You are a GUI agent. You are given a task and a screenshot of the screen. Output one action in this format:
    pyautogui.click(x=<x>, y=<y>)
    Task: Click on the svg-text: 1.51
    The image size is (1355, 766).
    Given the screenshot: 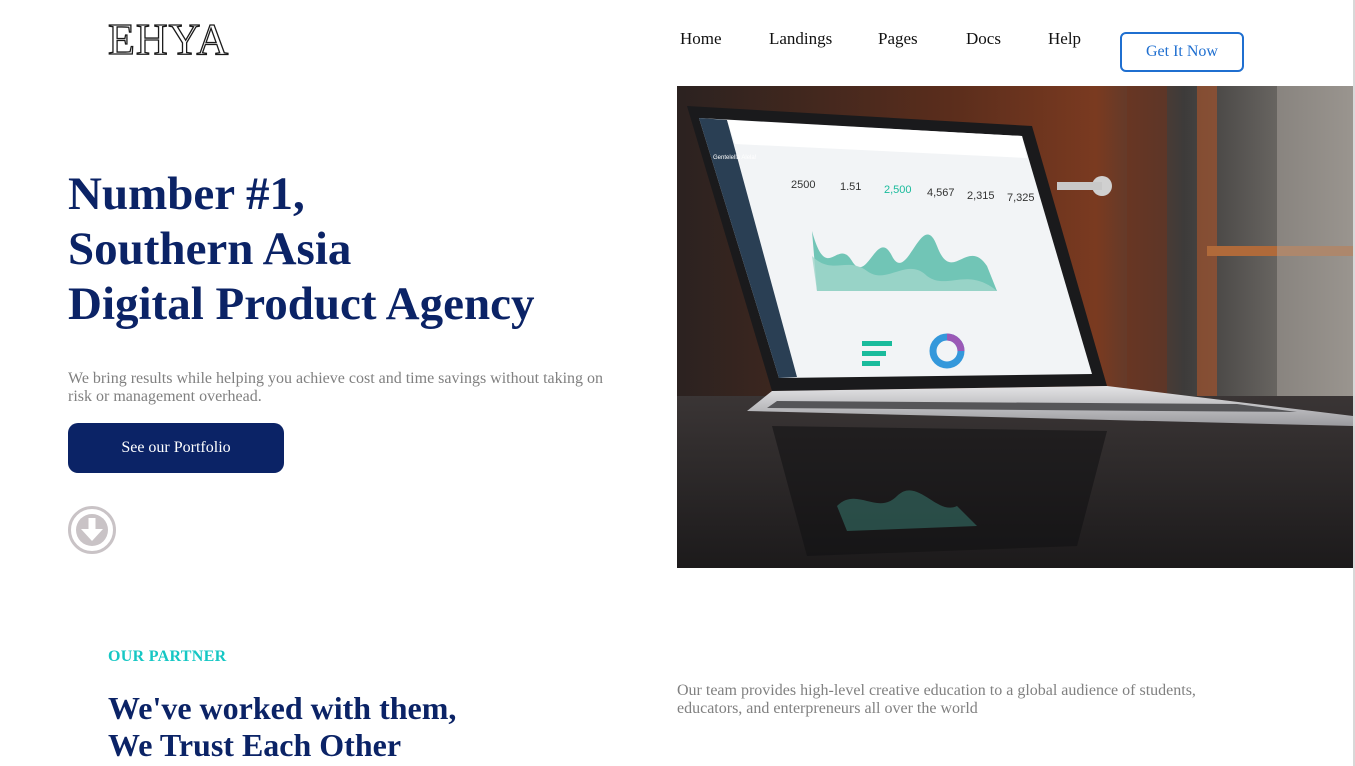 What is the action you would take?
    pyautogui.click(x=850, y=187)
    